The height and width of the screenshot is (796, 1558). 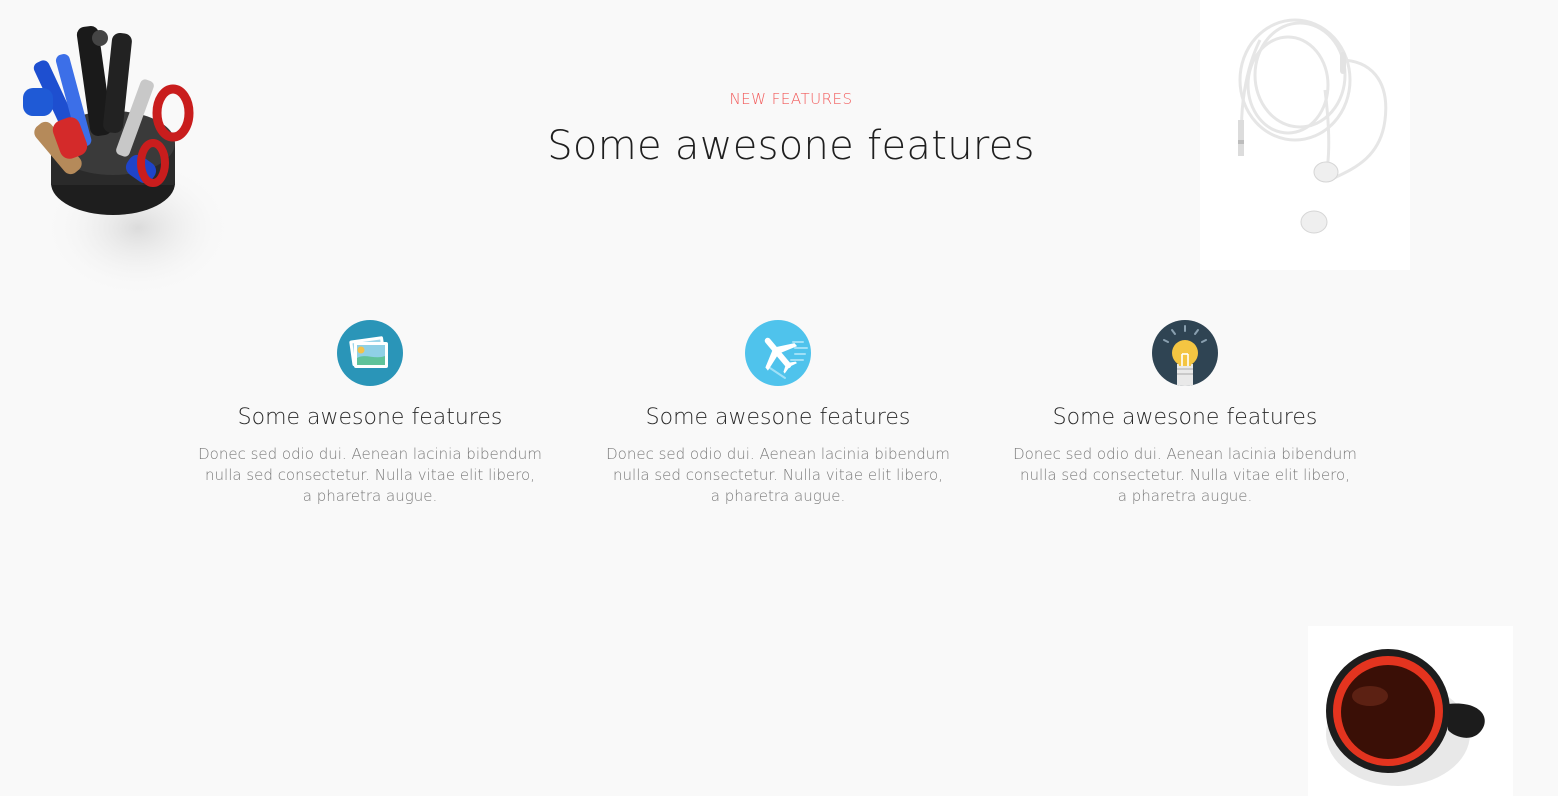 What do you see at coordinates (791, 146) in the screenshot?
I see `section-title: Some awesone features` at bounding box center [791, 146].